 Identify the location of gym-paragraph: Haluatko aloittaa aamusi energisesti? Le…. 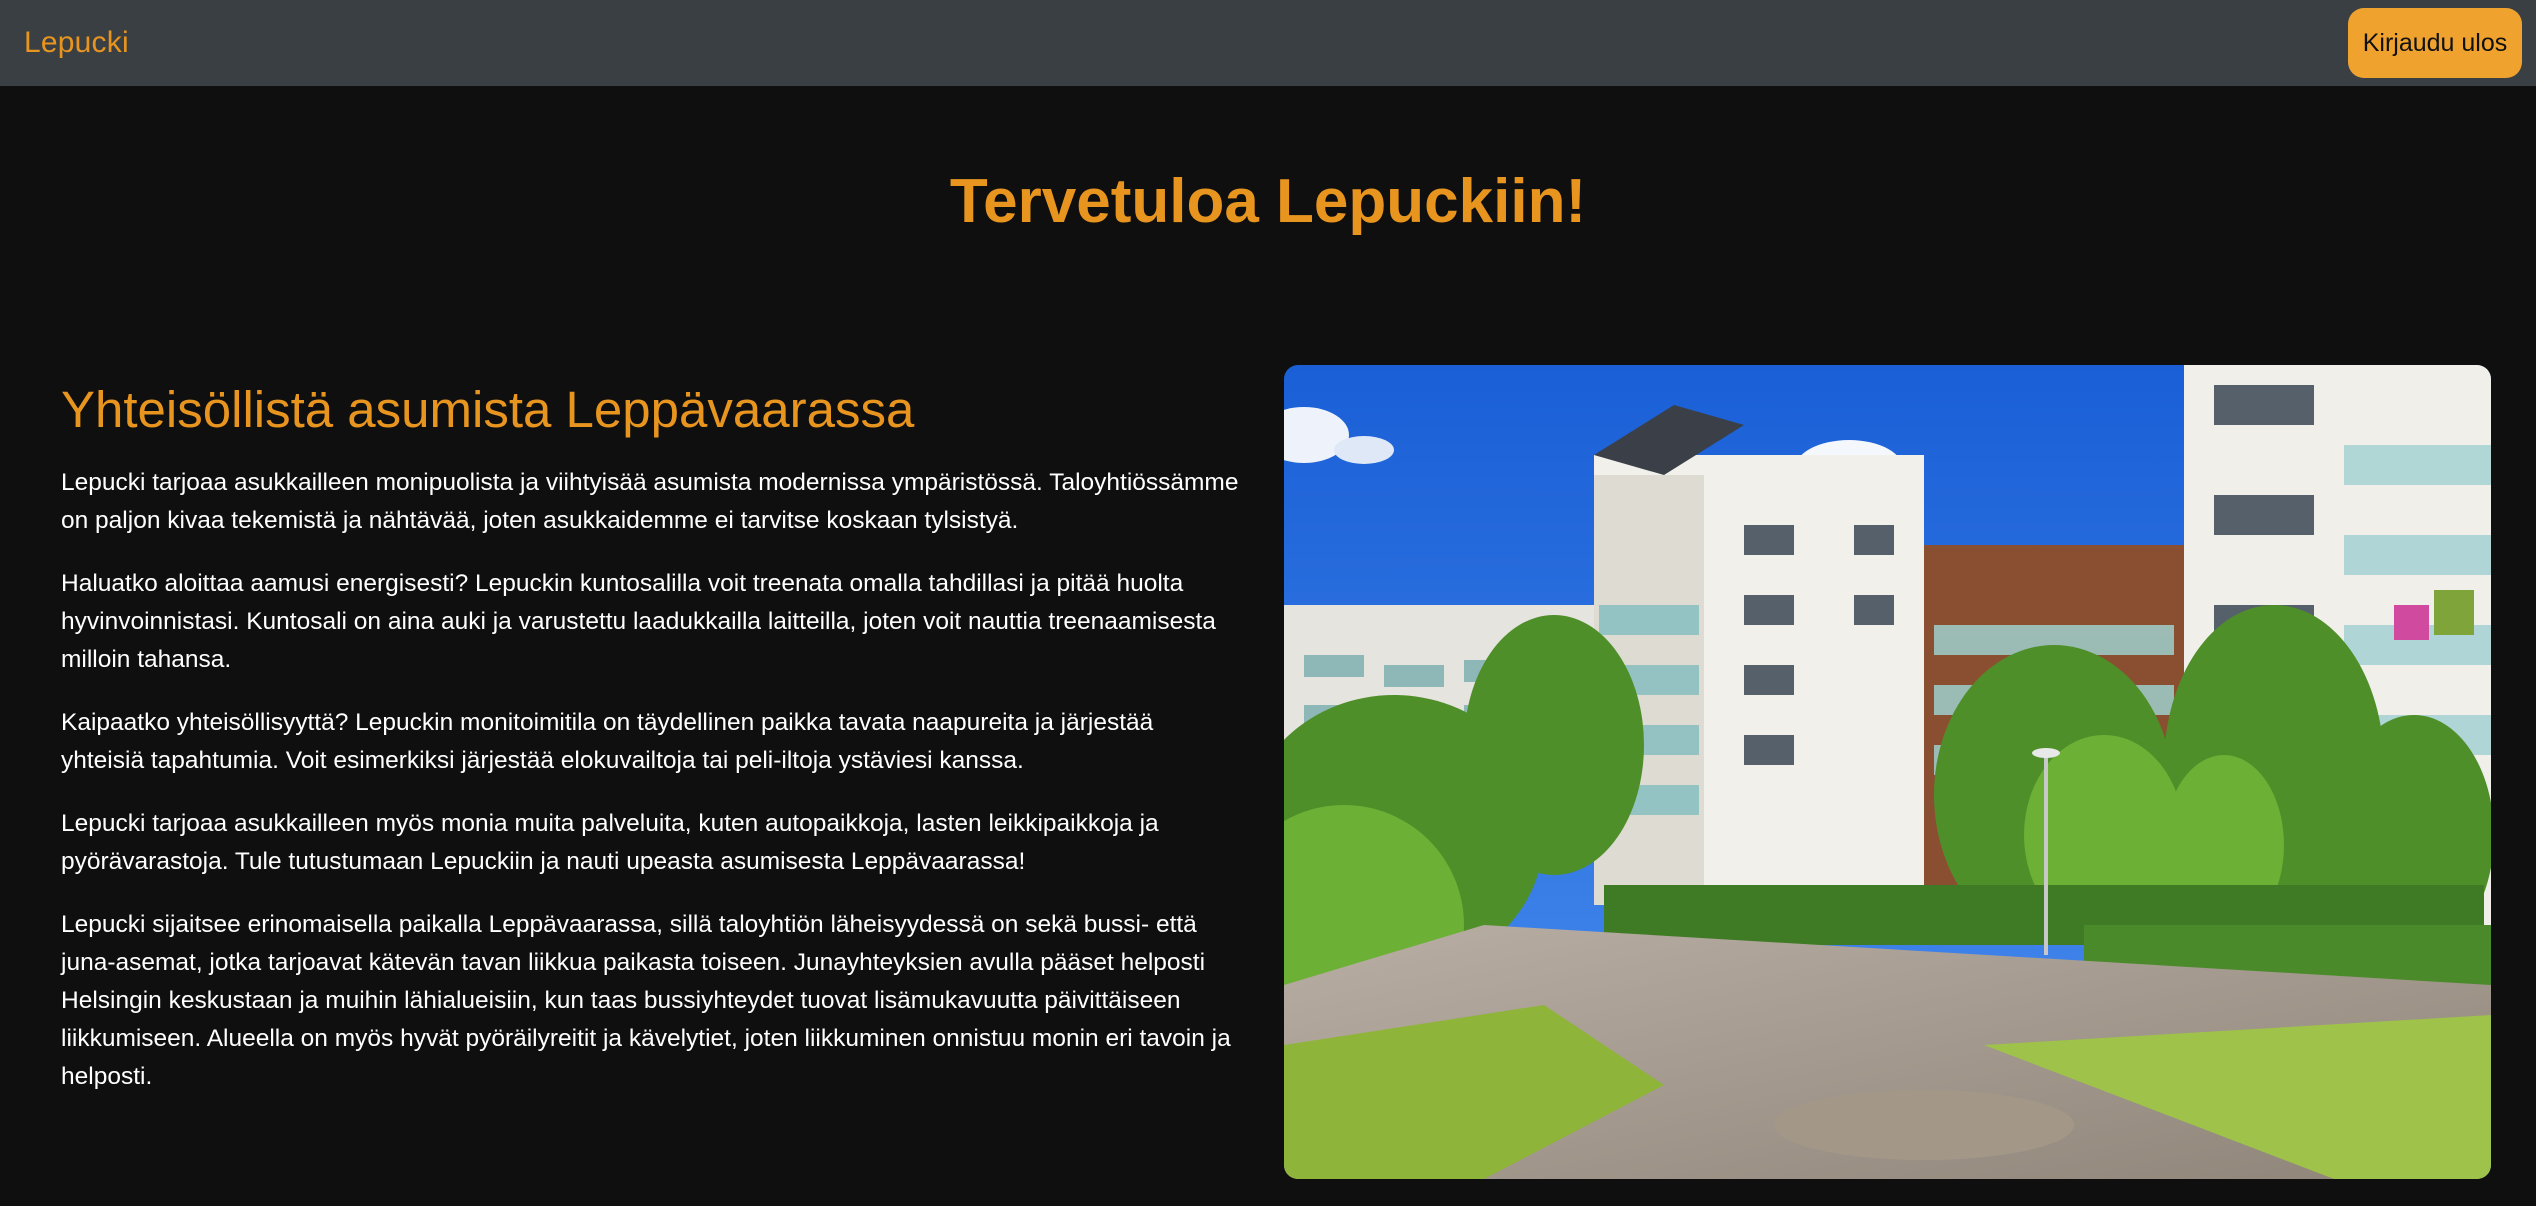
(638, 622).